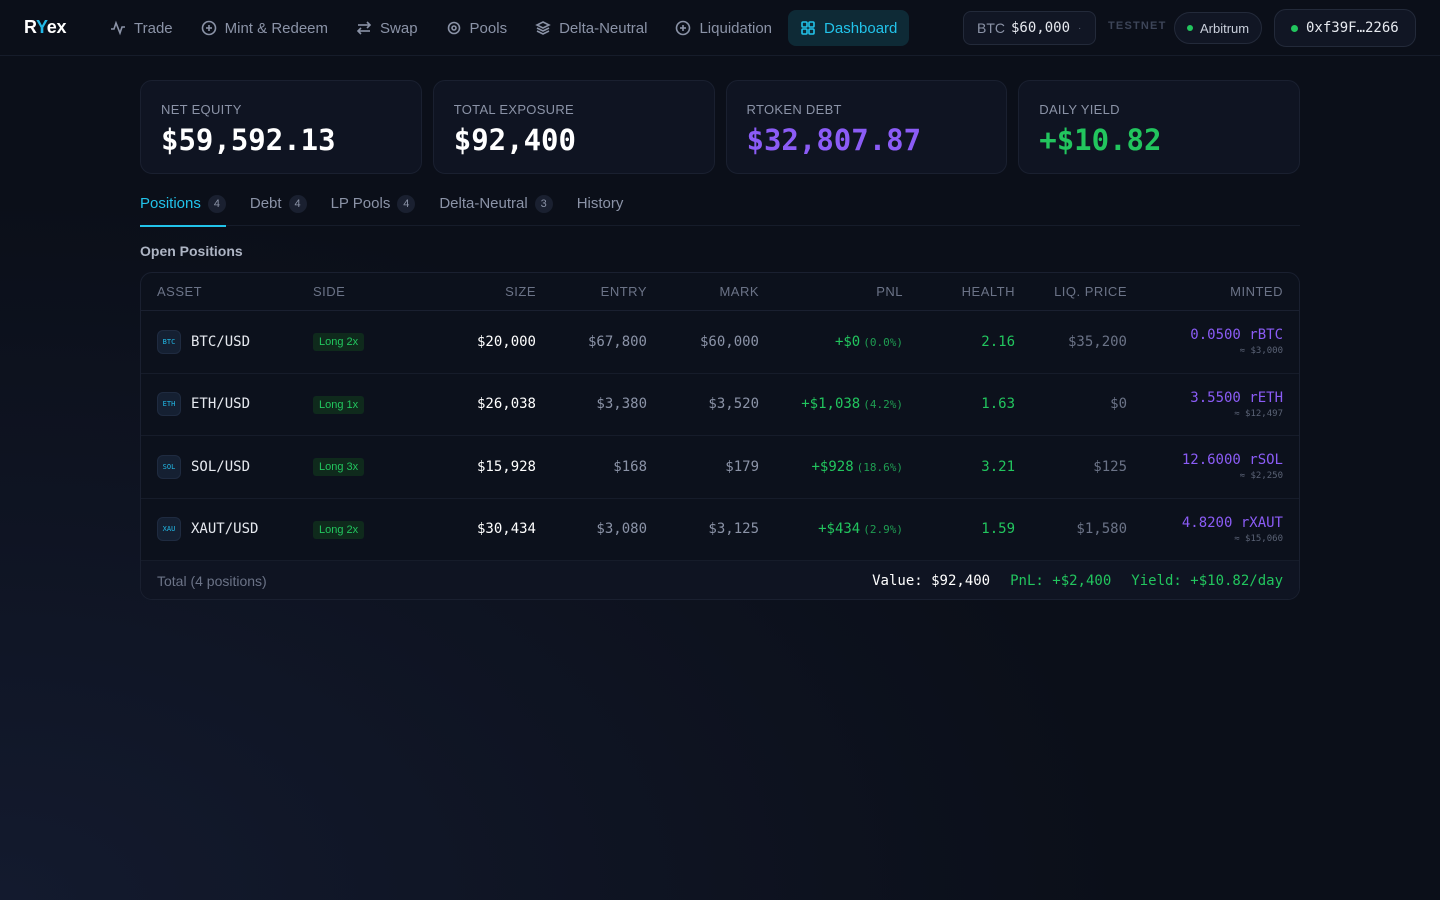  I want to click on nav-dashboard: Dashboard, so click(849, 28).